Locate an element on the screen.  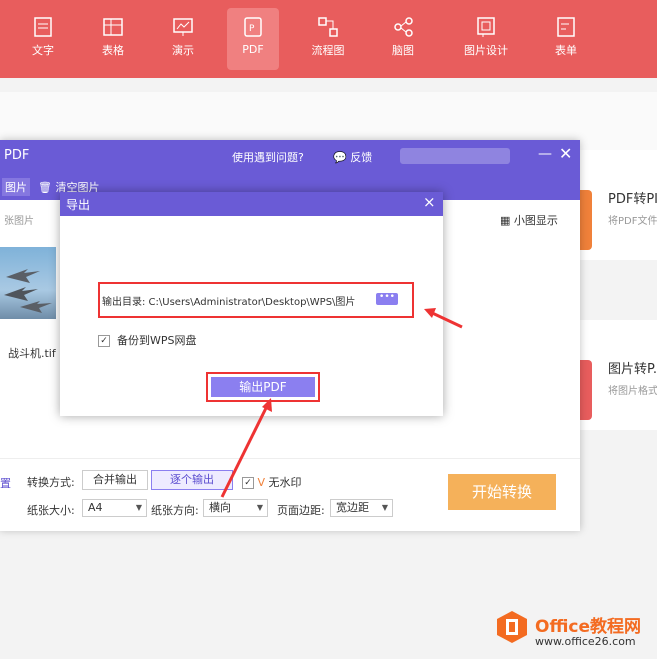
logo-brand: Office教程网 is located at coordinates (588, 627).